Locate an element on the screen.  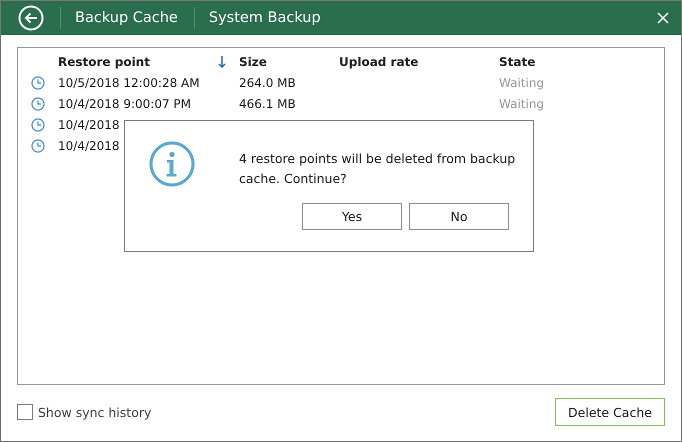
column-header: Size is located at coordinates (289, 61).